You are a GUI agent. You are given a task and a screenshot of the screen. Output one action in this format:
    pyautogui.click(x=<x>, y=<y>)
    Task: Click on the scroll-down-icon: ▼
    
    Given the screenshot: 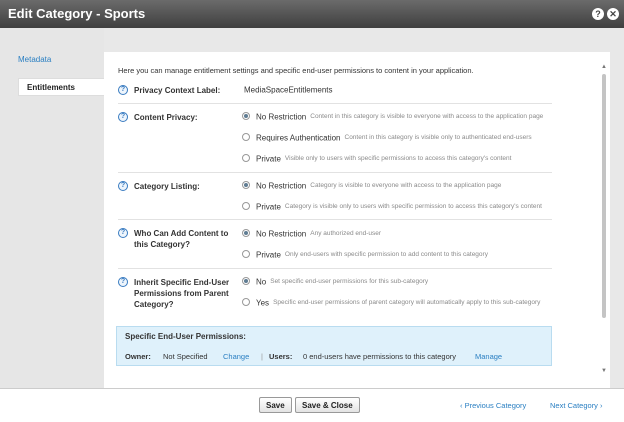 What is the action you would take?
    pyautogui.click(x=604, y=371)
    